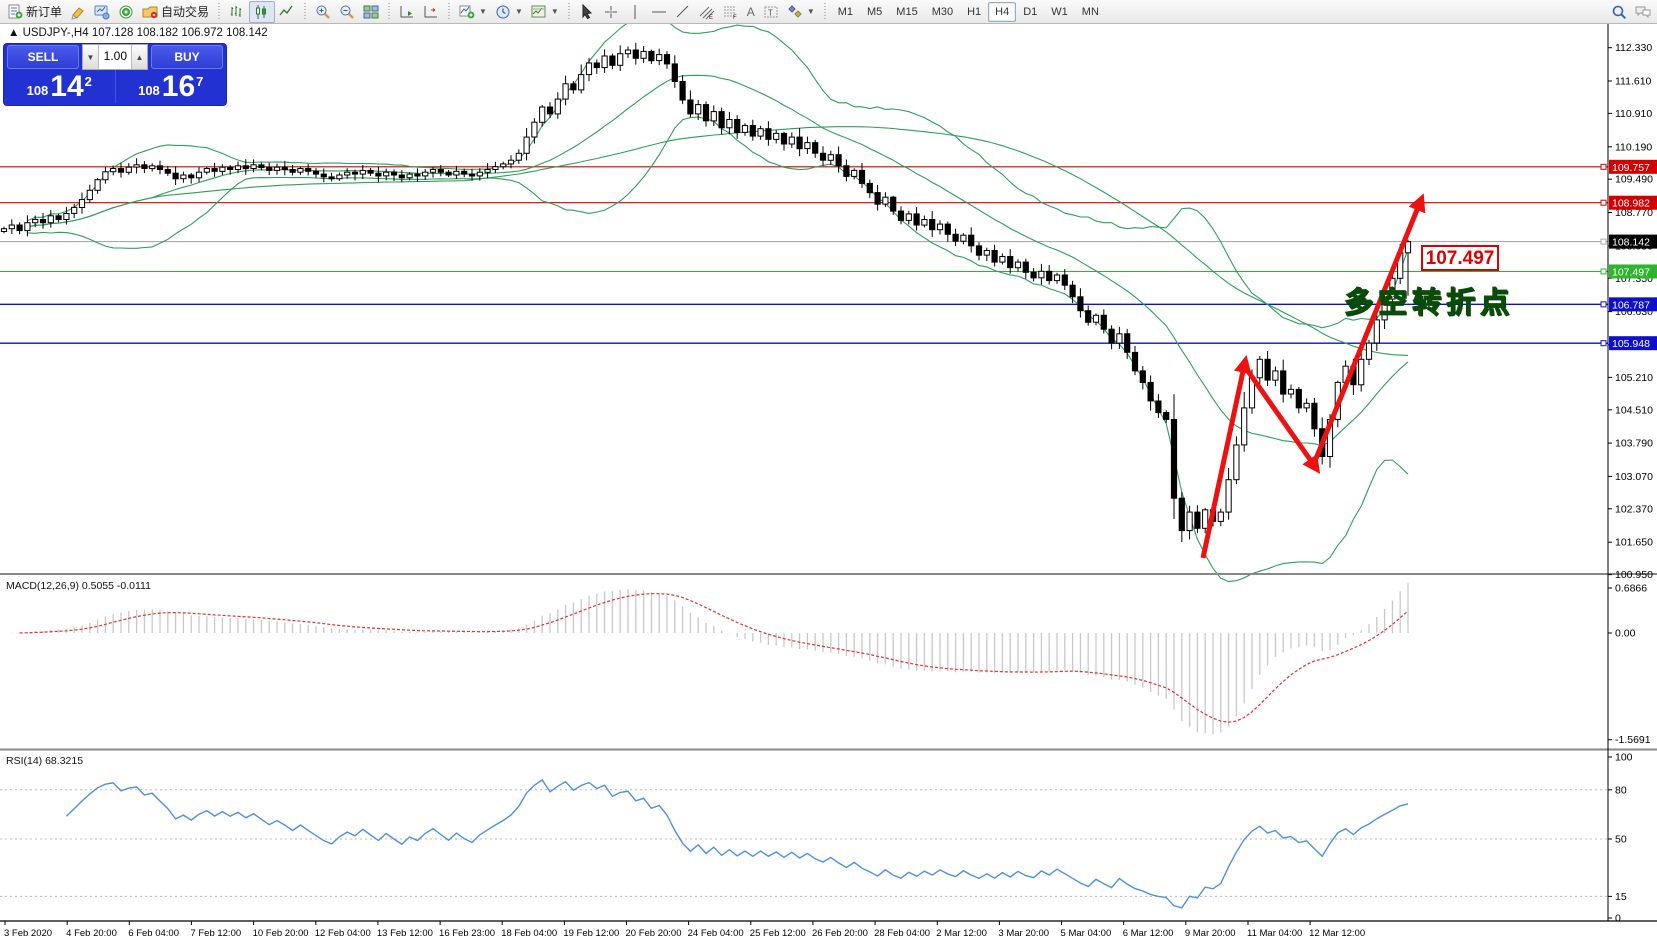  I want to click on buy-price-sup: 7, so click(200, 81).